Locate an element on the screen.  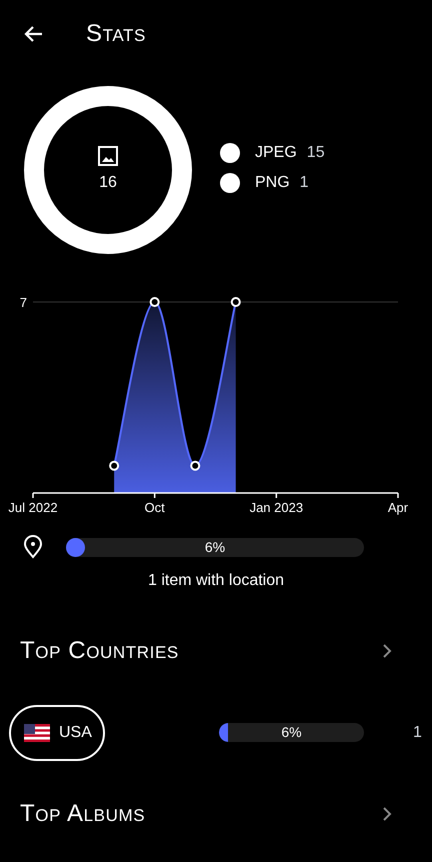
x-tick-label: Jul 2022 is located at coordinates (33, 507).